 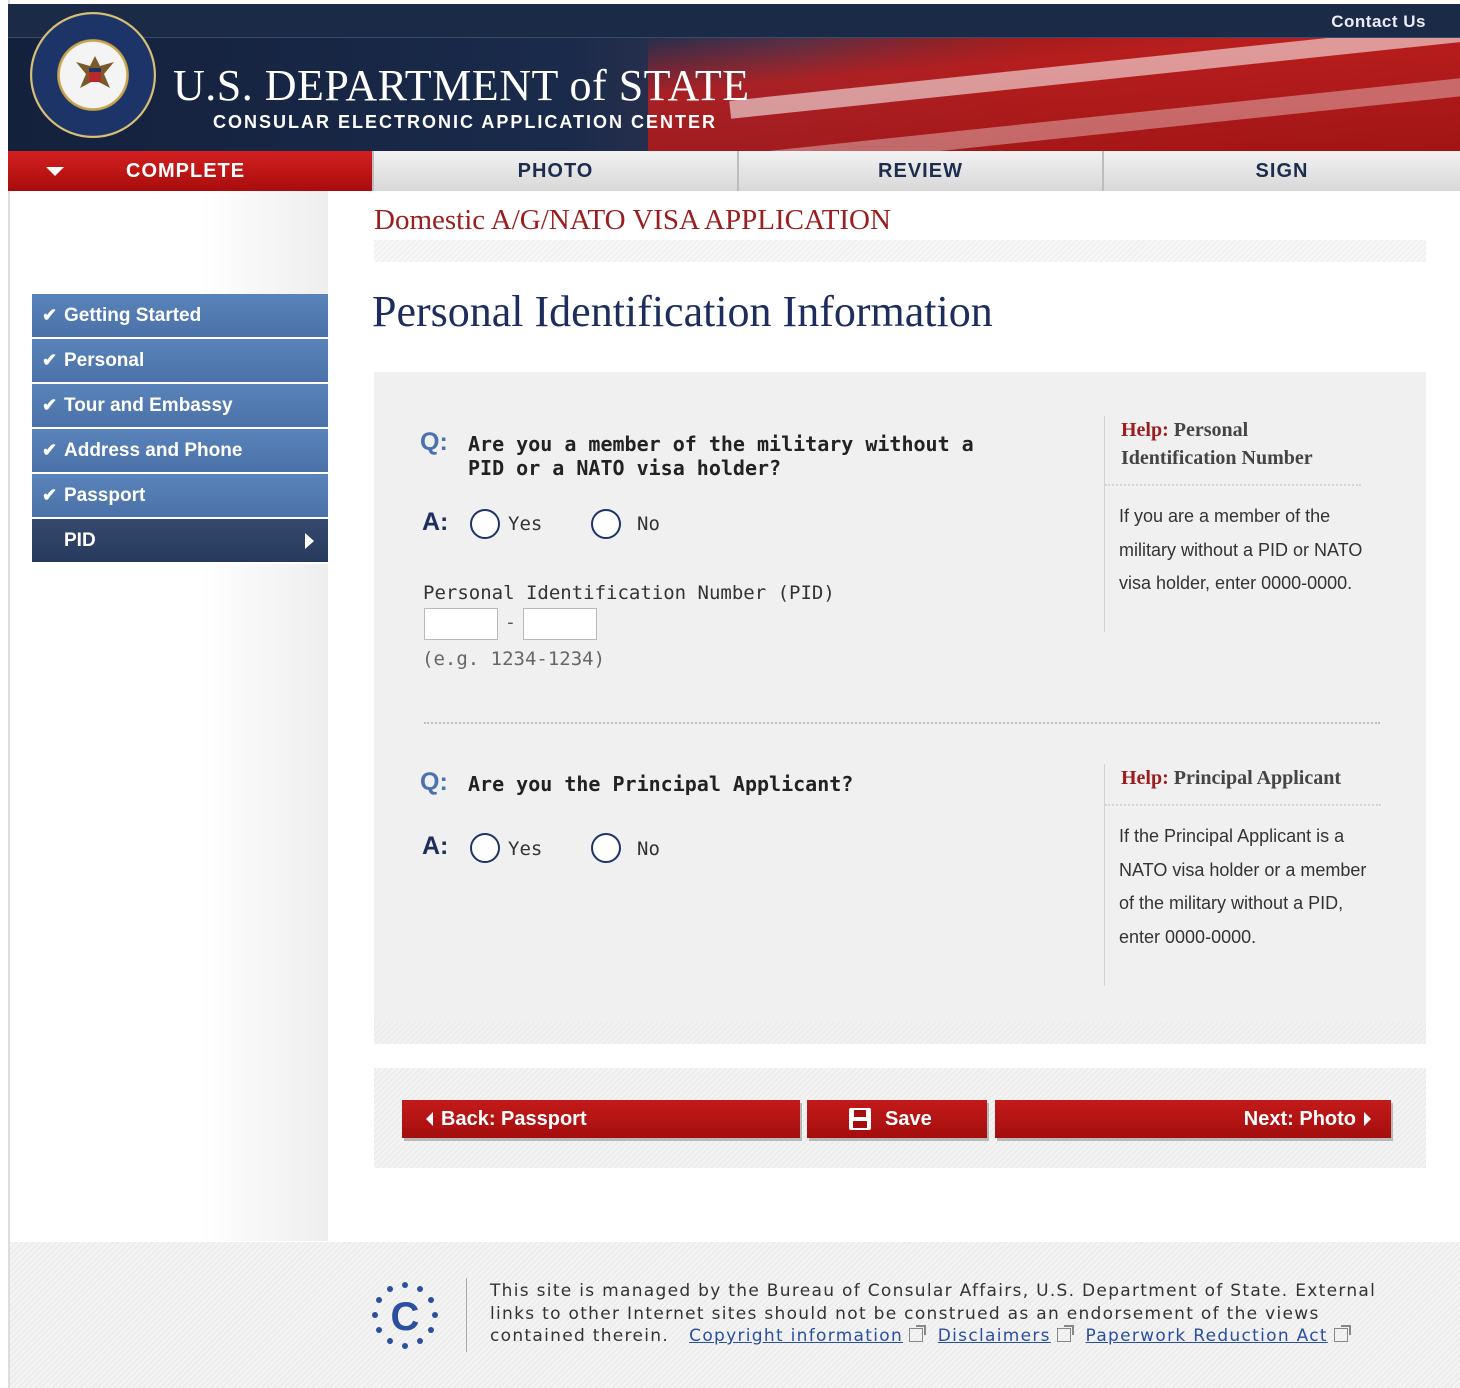 What do you see at coordinates (661, 784) in the screenshot?
I see `question-2-text: Are you the Principal Applicant?` at bounding box center [661, 784].